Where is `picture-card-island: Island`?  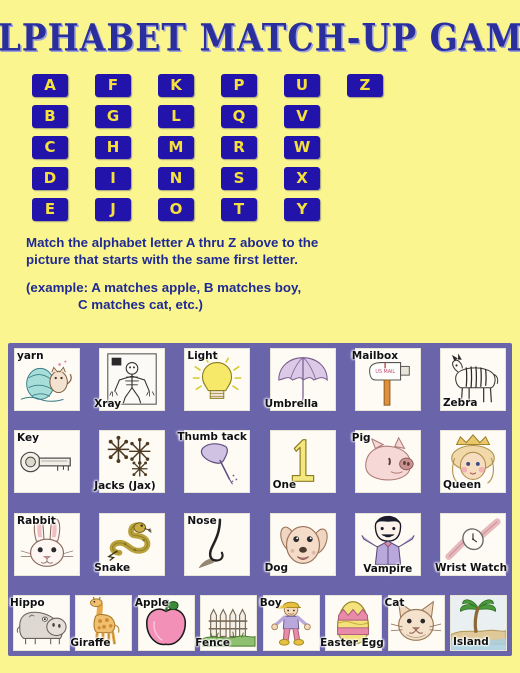 picture-card-island: Island is located at coordinates (478, 622).